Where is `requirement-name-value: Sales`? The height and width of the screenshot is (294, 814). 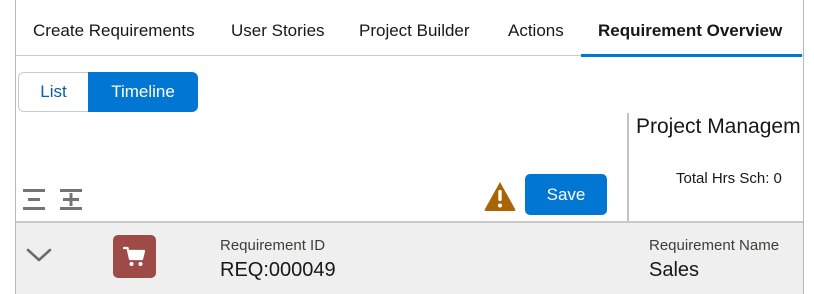 requirement-name-value: Sales is located at coordinates (674, 270).